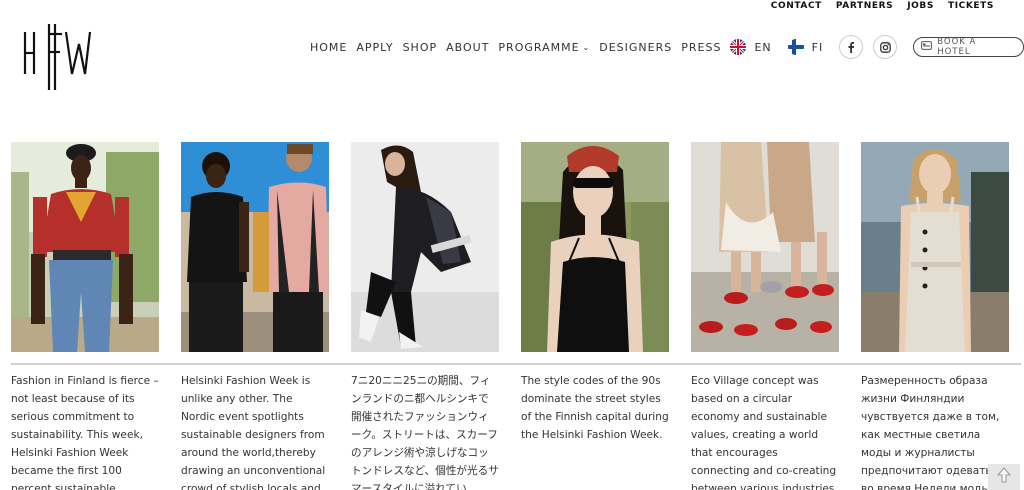 The height and width of the screenshot is (490, 1024). Describe the element at coordinates (920, 7) in the screenshot. I see `jobs-link: JOBS` at that location.